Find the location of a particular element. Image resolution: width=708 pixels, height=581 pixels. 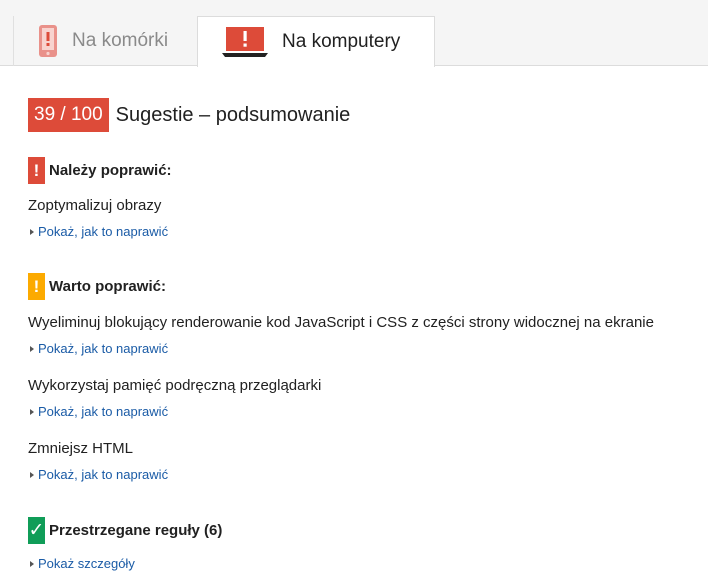

rule-optimize-images: Zoptymalizuj obrazy is located at coordinates (95, 205).